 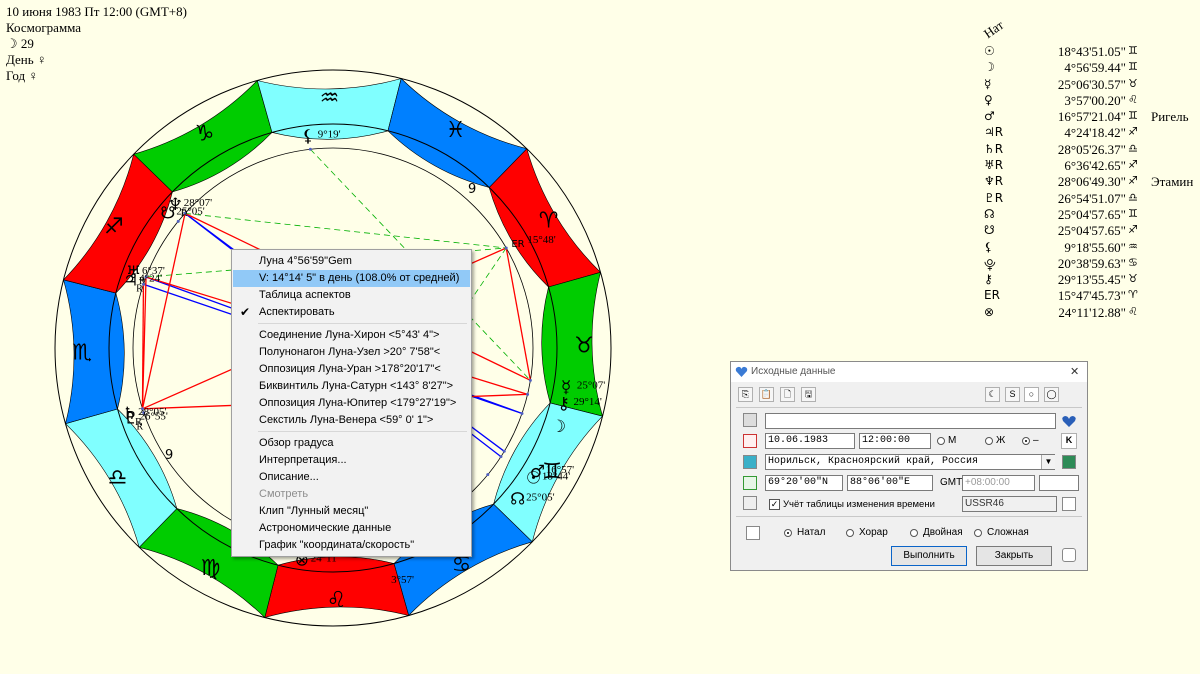 What do you see at coordinates (351, 511) in the screenshot?
I see `menu-item-14: Клип "Лунный месяц"` at bounding box center [351, 511].